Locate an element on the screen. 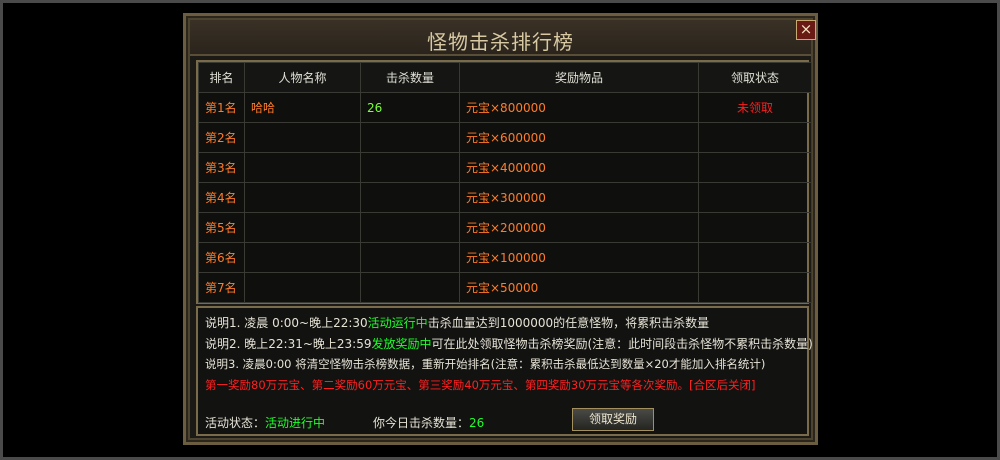  table-row: 第4名 元宝×300000 is located at coordinates (505, 197).